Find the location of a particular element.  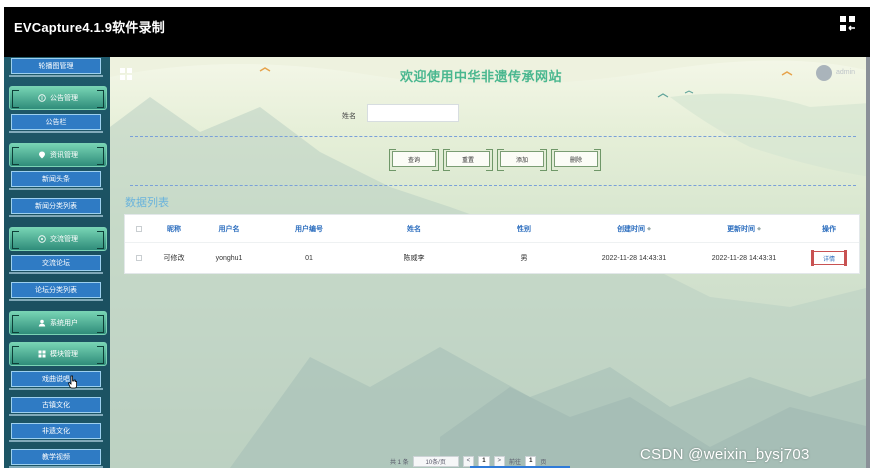

location-pin-icon is located at coordinates (42, 155).